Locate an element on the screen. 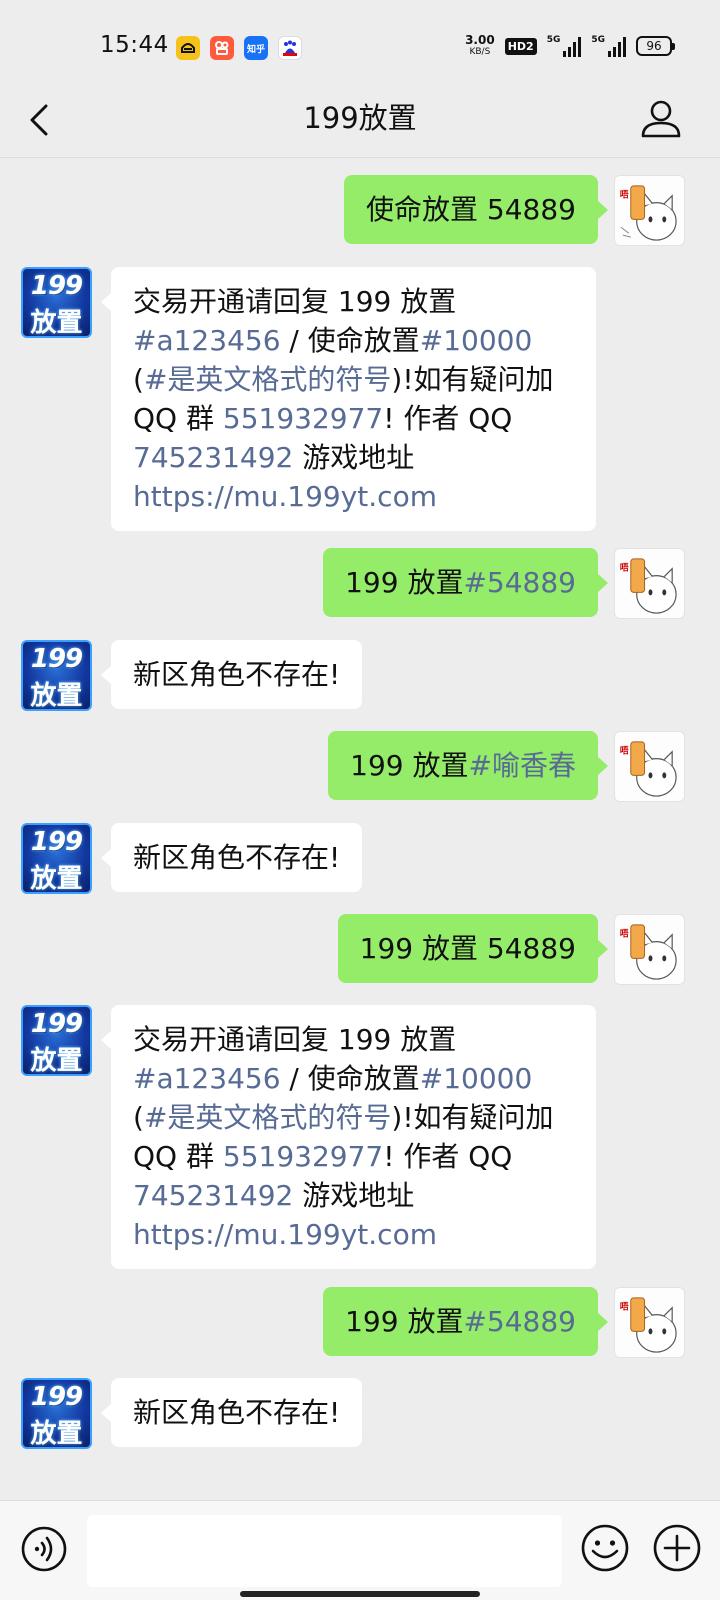 This screenshot has height=1600, width=720. message-bubble-sent: 使命放置 54889 is located at coordinates (476, 209).